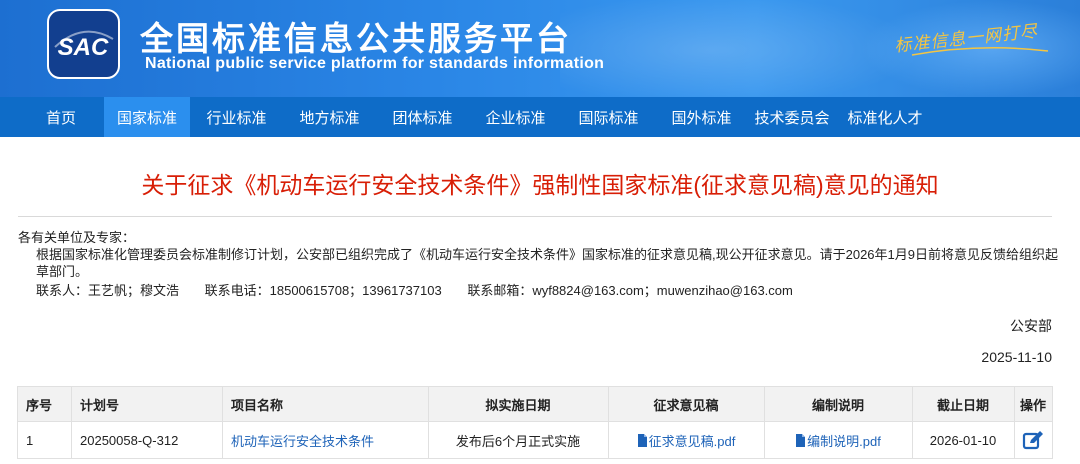  Describe the element at coordinates (838, 404) in the screenshot. I see `col-explain: 编制说明` at that location.